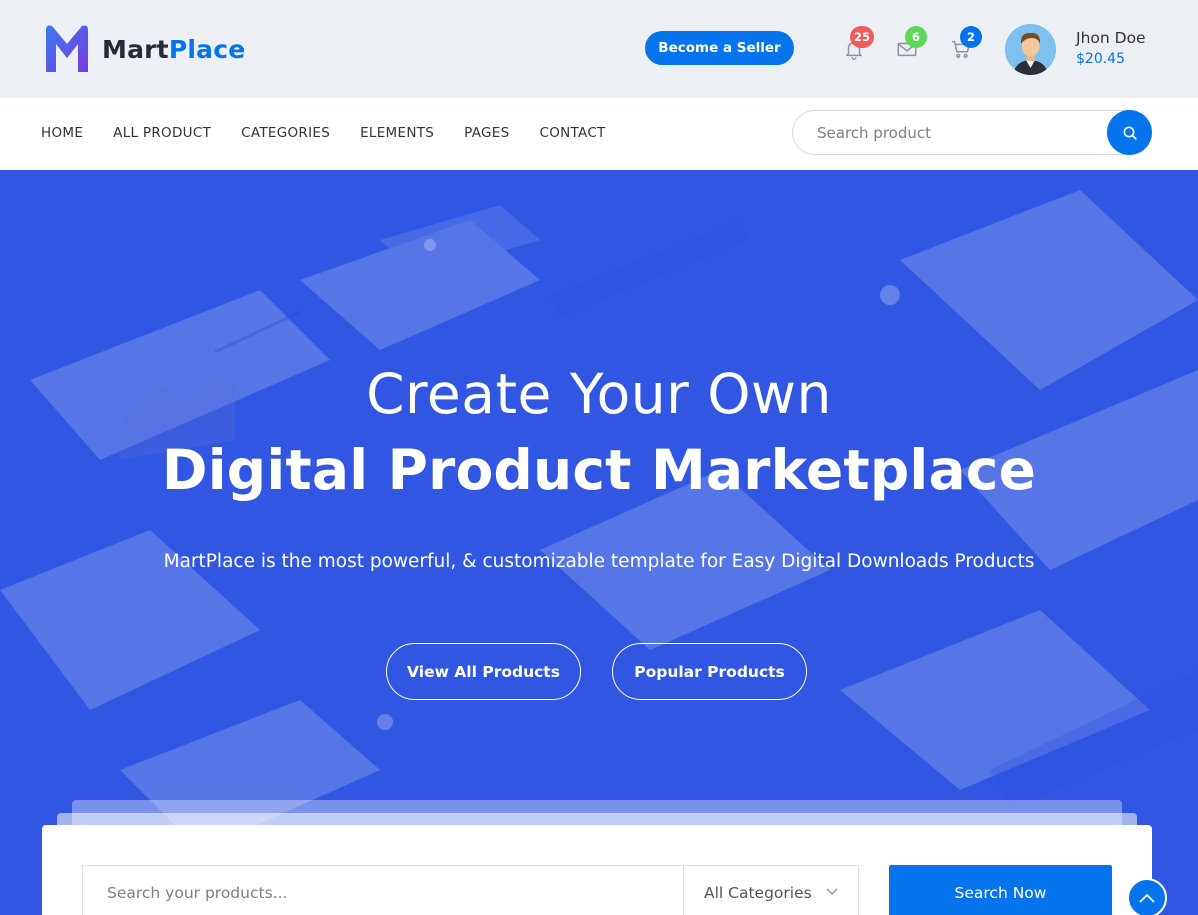  I want to click on product-search-input, so click(383, 890).